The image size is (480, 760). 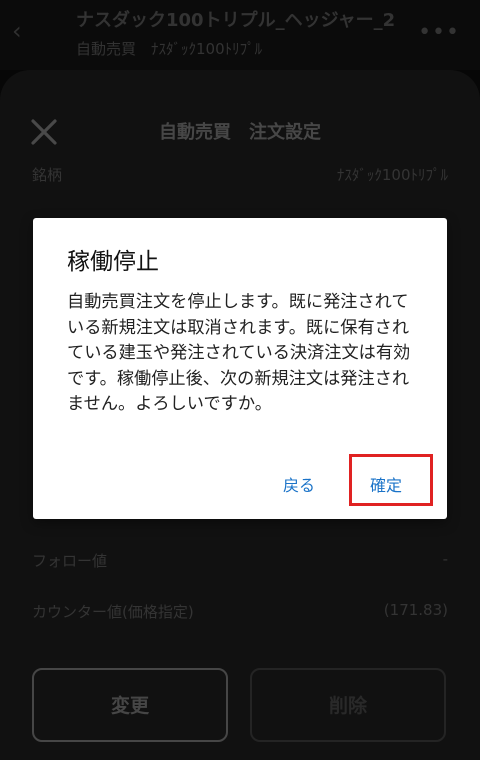 What do you see at coordinates (113, 262) in the screenshot?
I see `dialog-title: 稼働停止` at bounding box center [113, 262].